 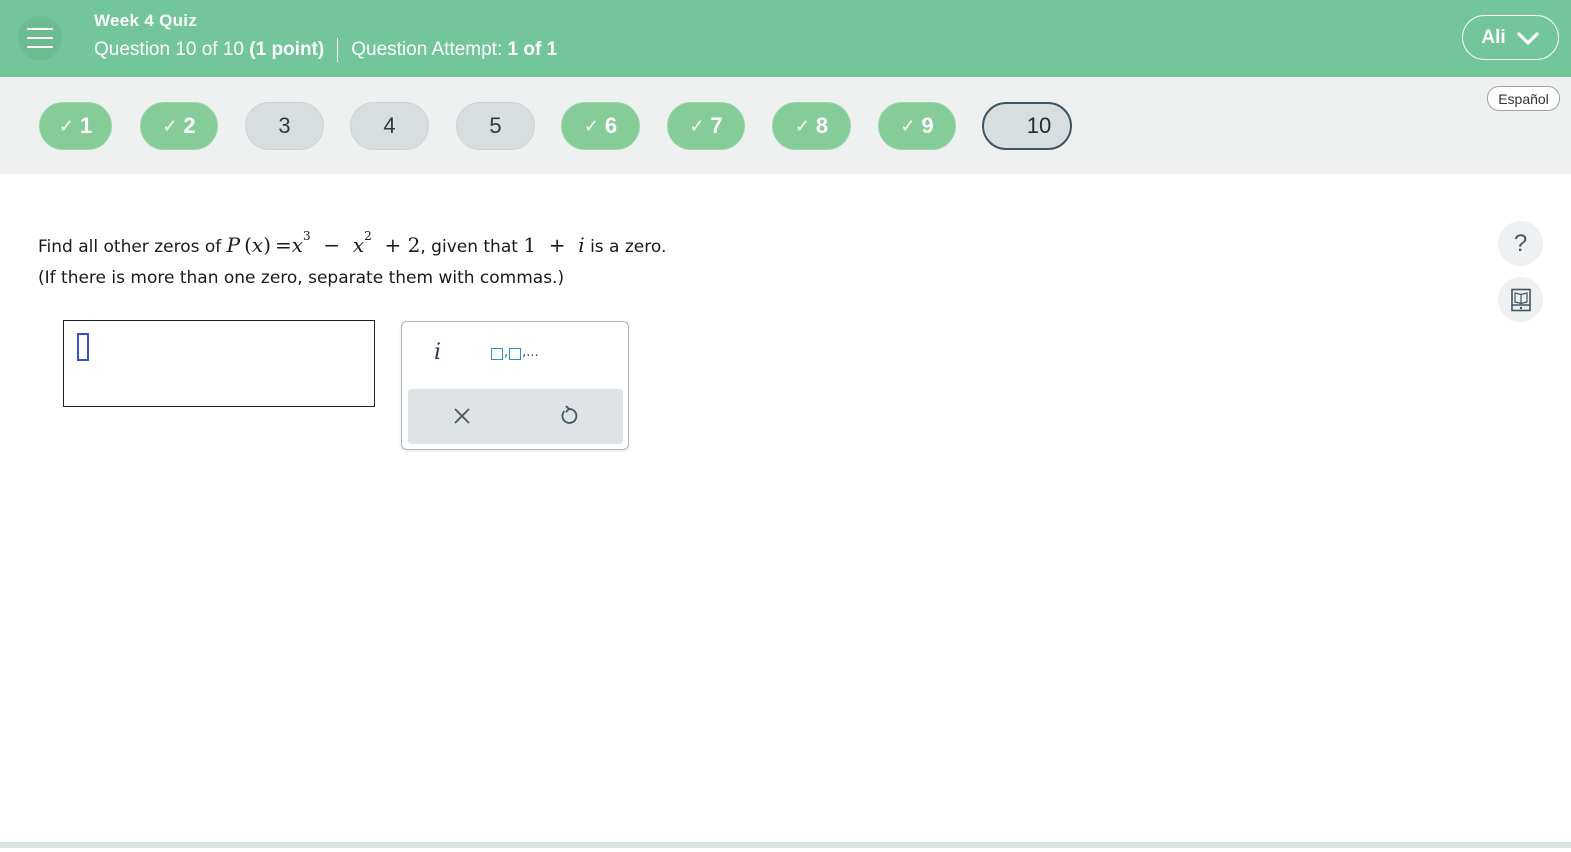 I want to click on attempt-value: 1 of 1, so click(x=532, y=49).